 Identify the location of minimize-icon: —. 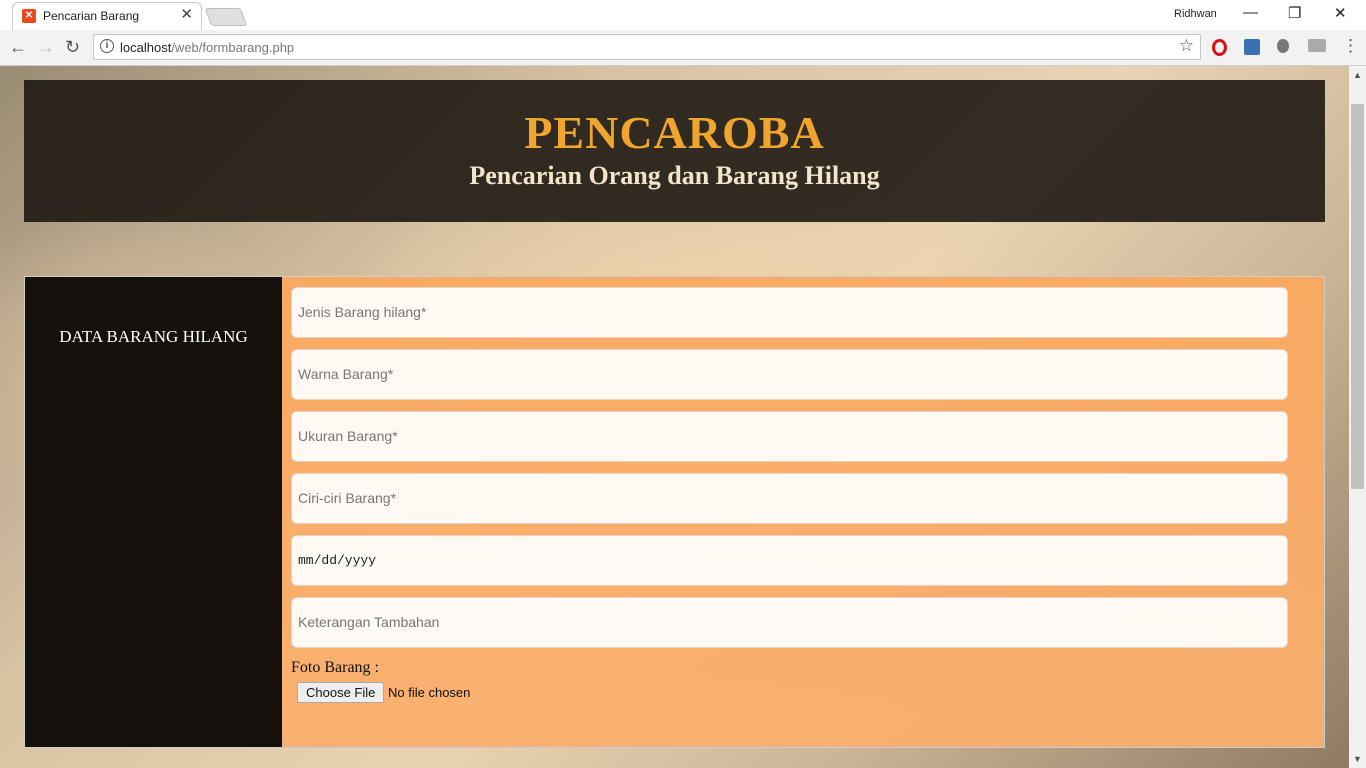
(1250, 12).